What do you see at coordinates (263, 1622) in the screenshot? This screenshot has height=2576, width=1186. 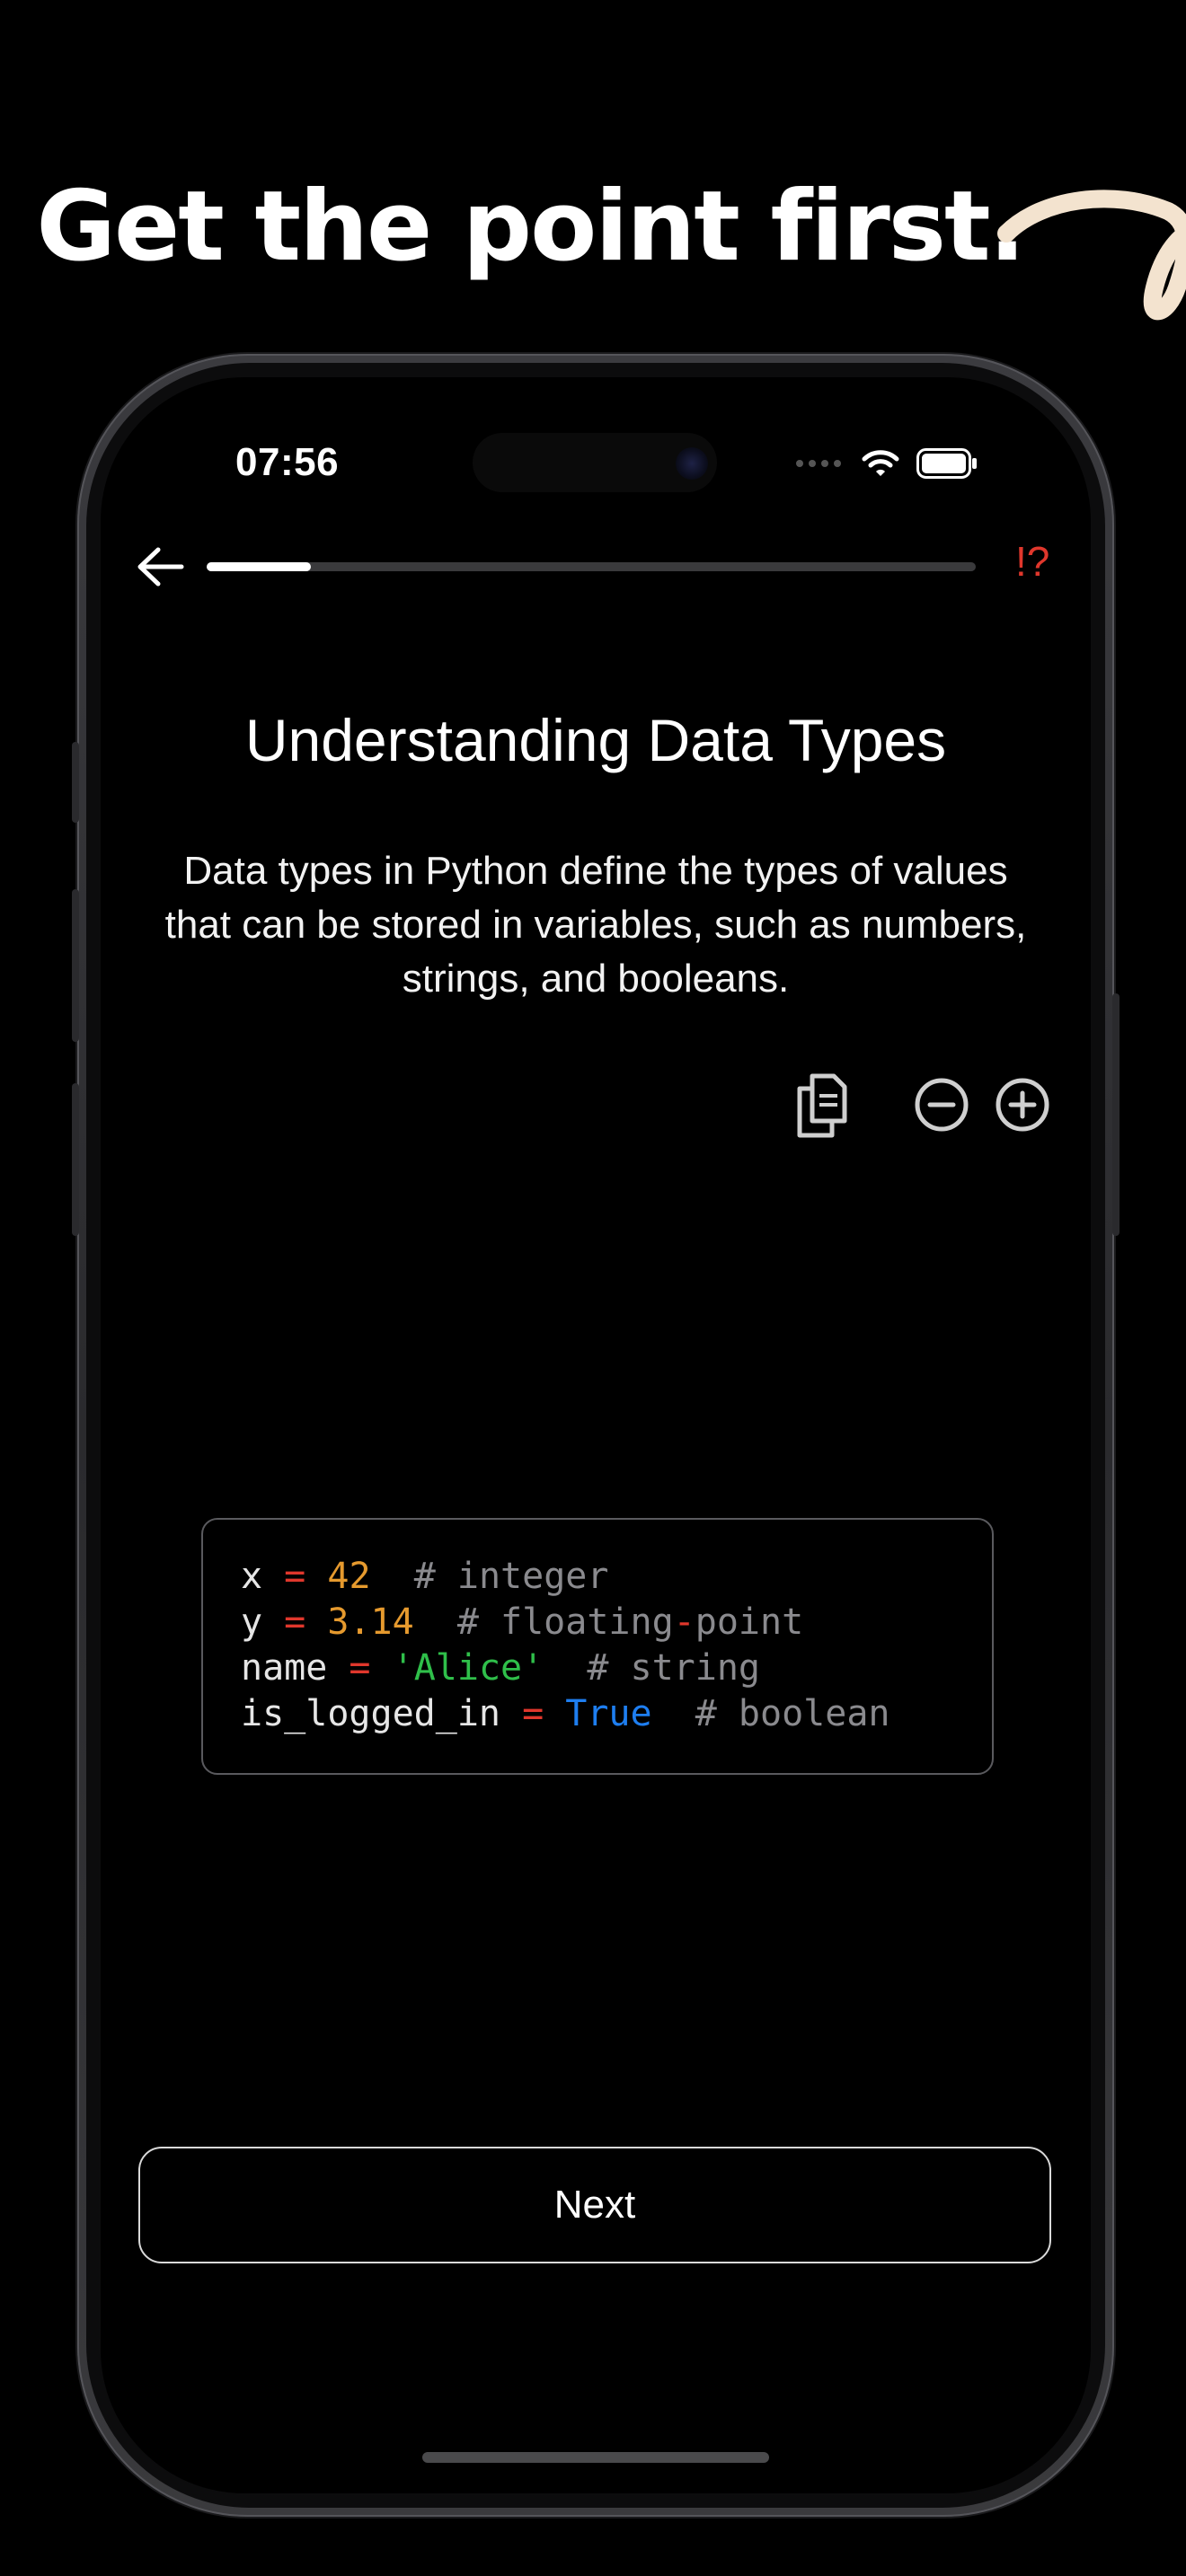 I see `code-token: y` at bounding box center [263, 1622].